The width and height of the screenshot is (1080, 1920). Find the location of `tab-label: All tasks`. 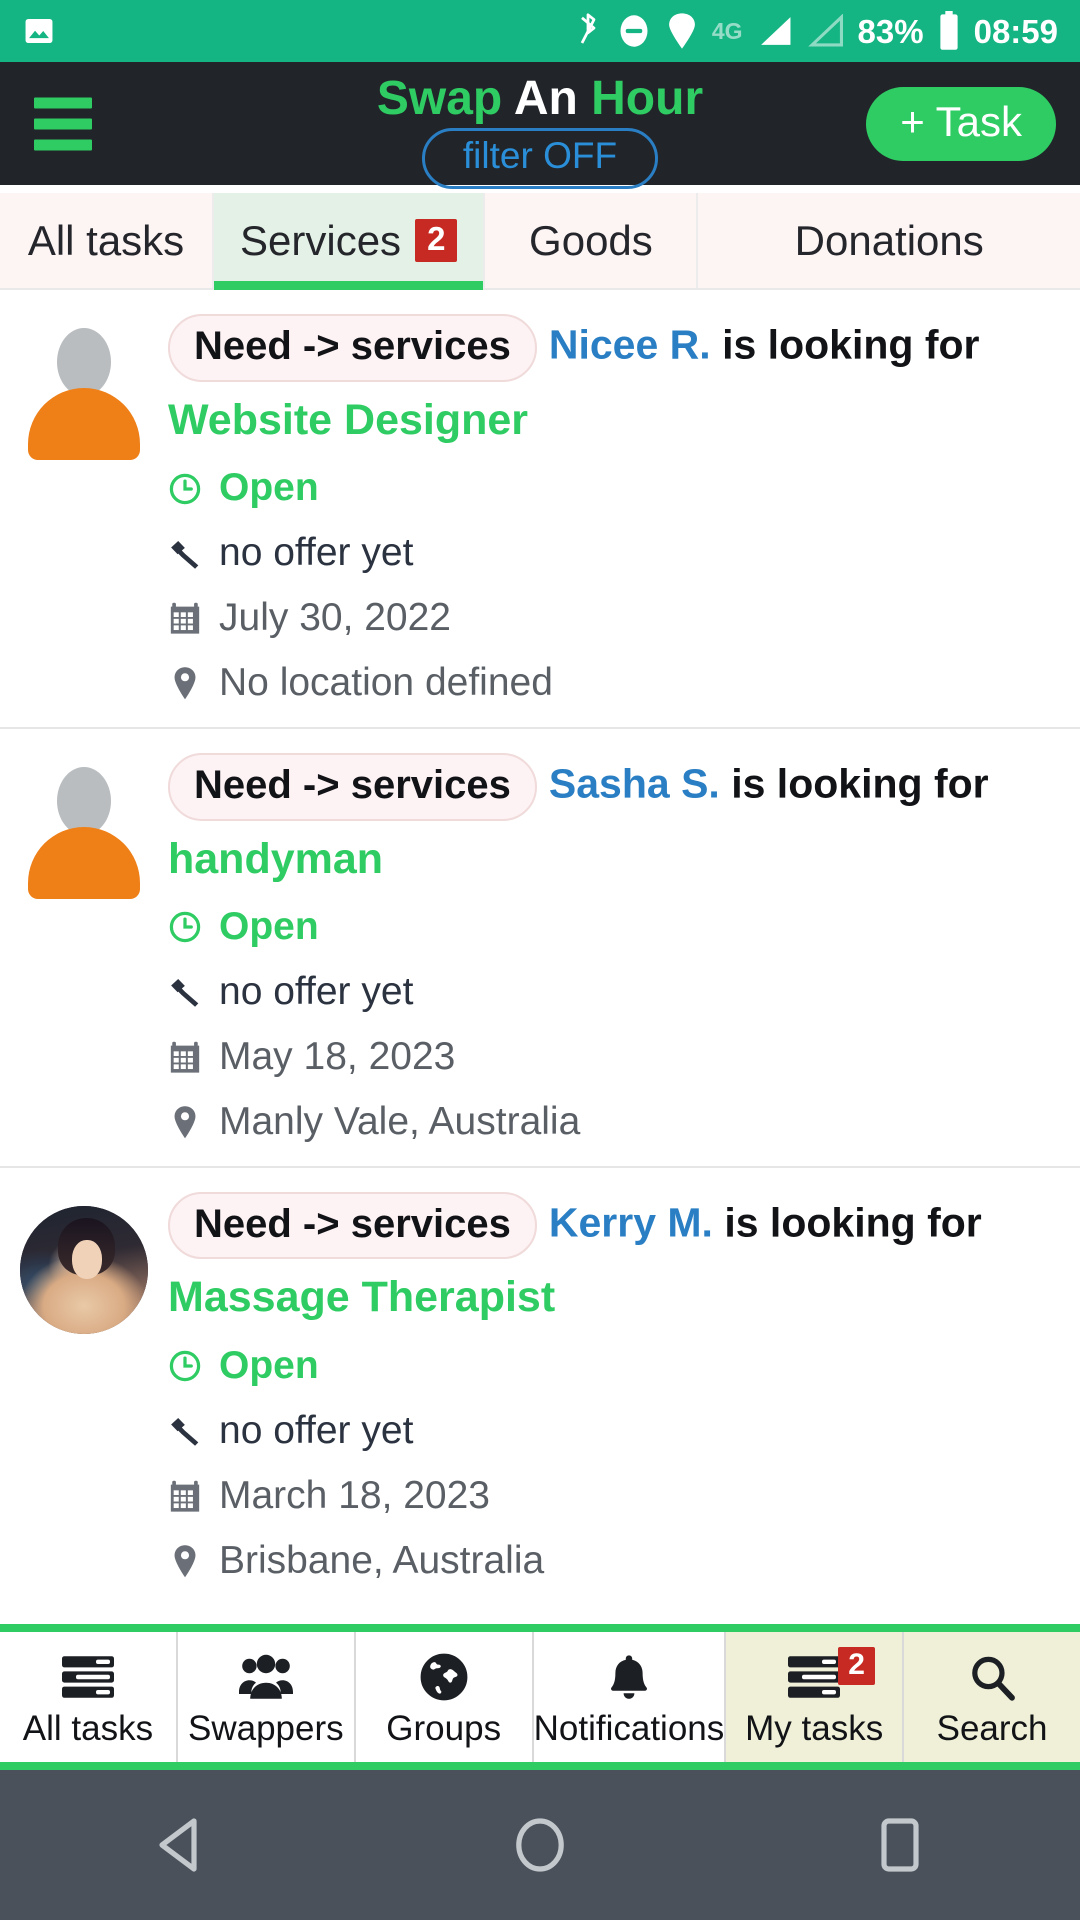

tab-label: All tasks is located at coordinates (106, 240).